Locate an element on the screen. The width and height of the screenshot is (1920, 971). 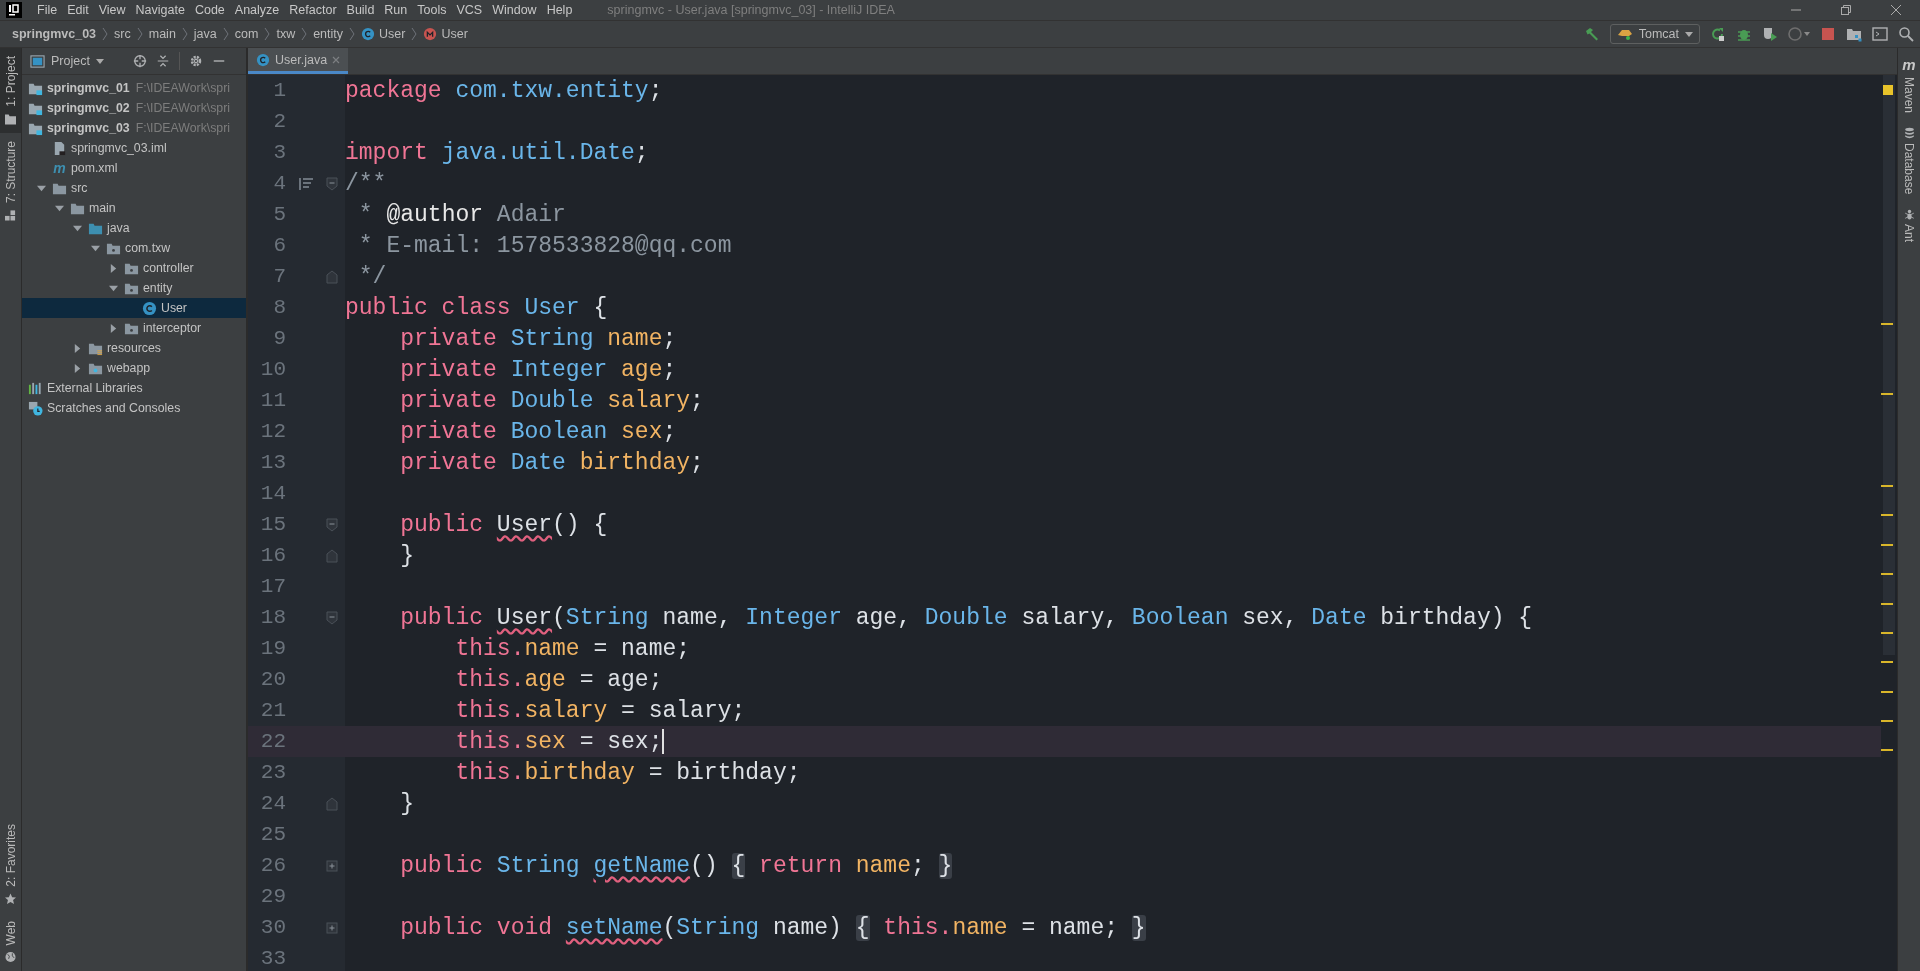
tree-item: External Libraries is located at coordinates (134, 388).